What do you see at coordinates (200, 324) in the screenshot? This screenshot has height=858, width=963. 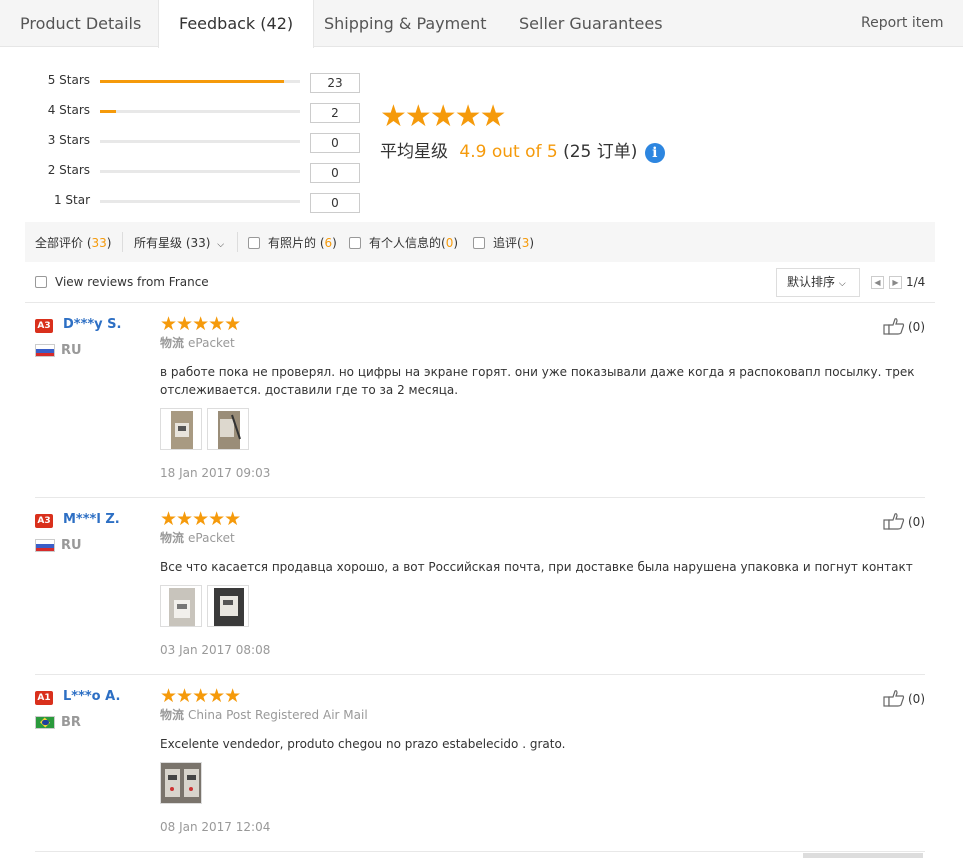 I see `review-stars-icon: ★★★★★` at bounding box center [200, 324].